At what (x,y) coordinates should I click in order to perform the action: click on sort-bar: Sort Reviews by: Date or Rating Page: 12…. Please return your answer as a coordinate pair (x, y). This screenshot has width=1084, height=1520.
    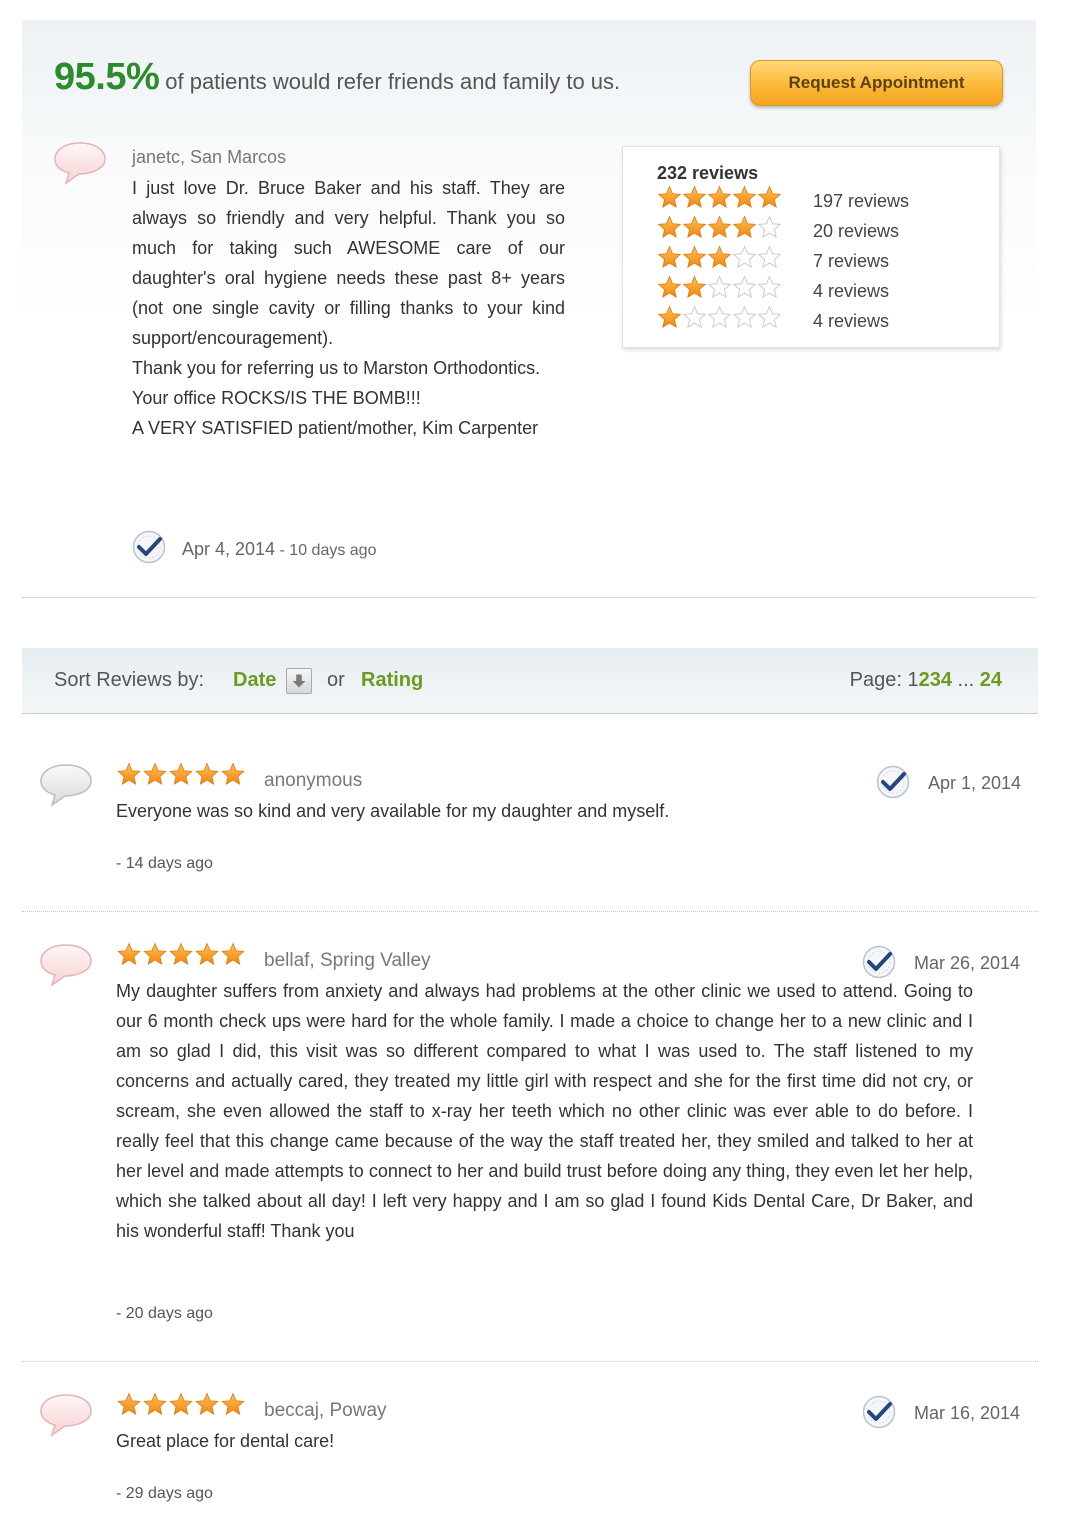
    Looking at the image, I should click on (530, 681).